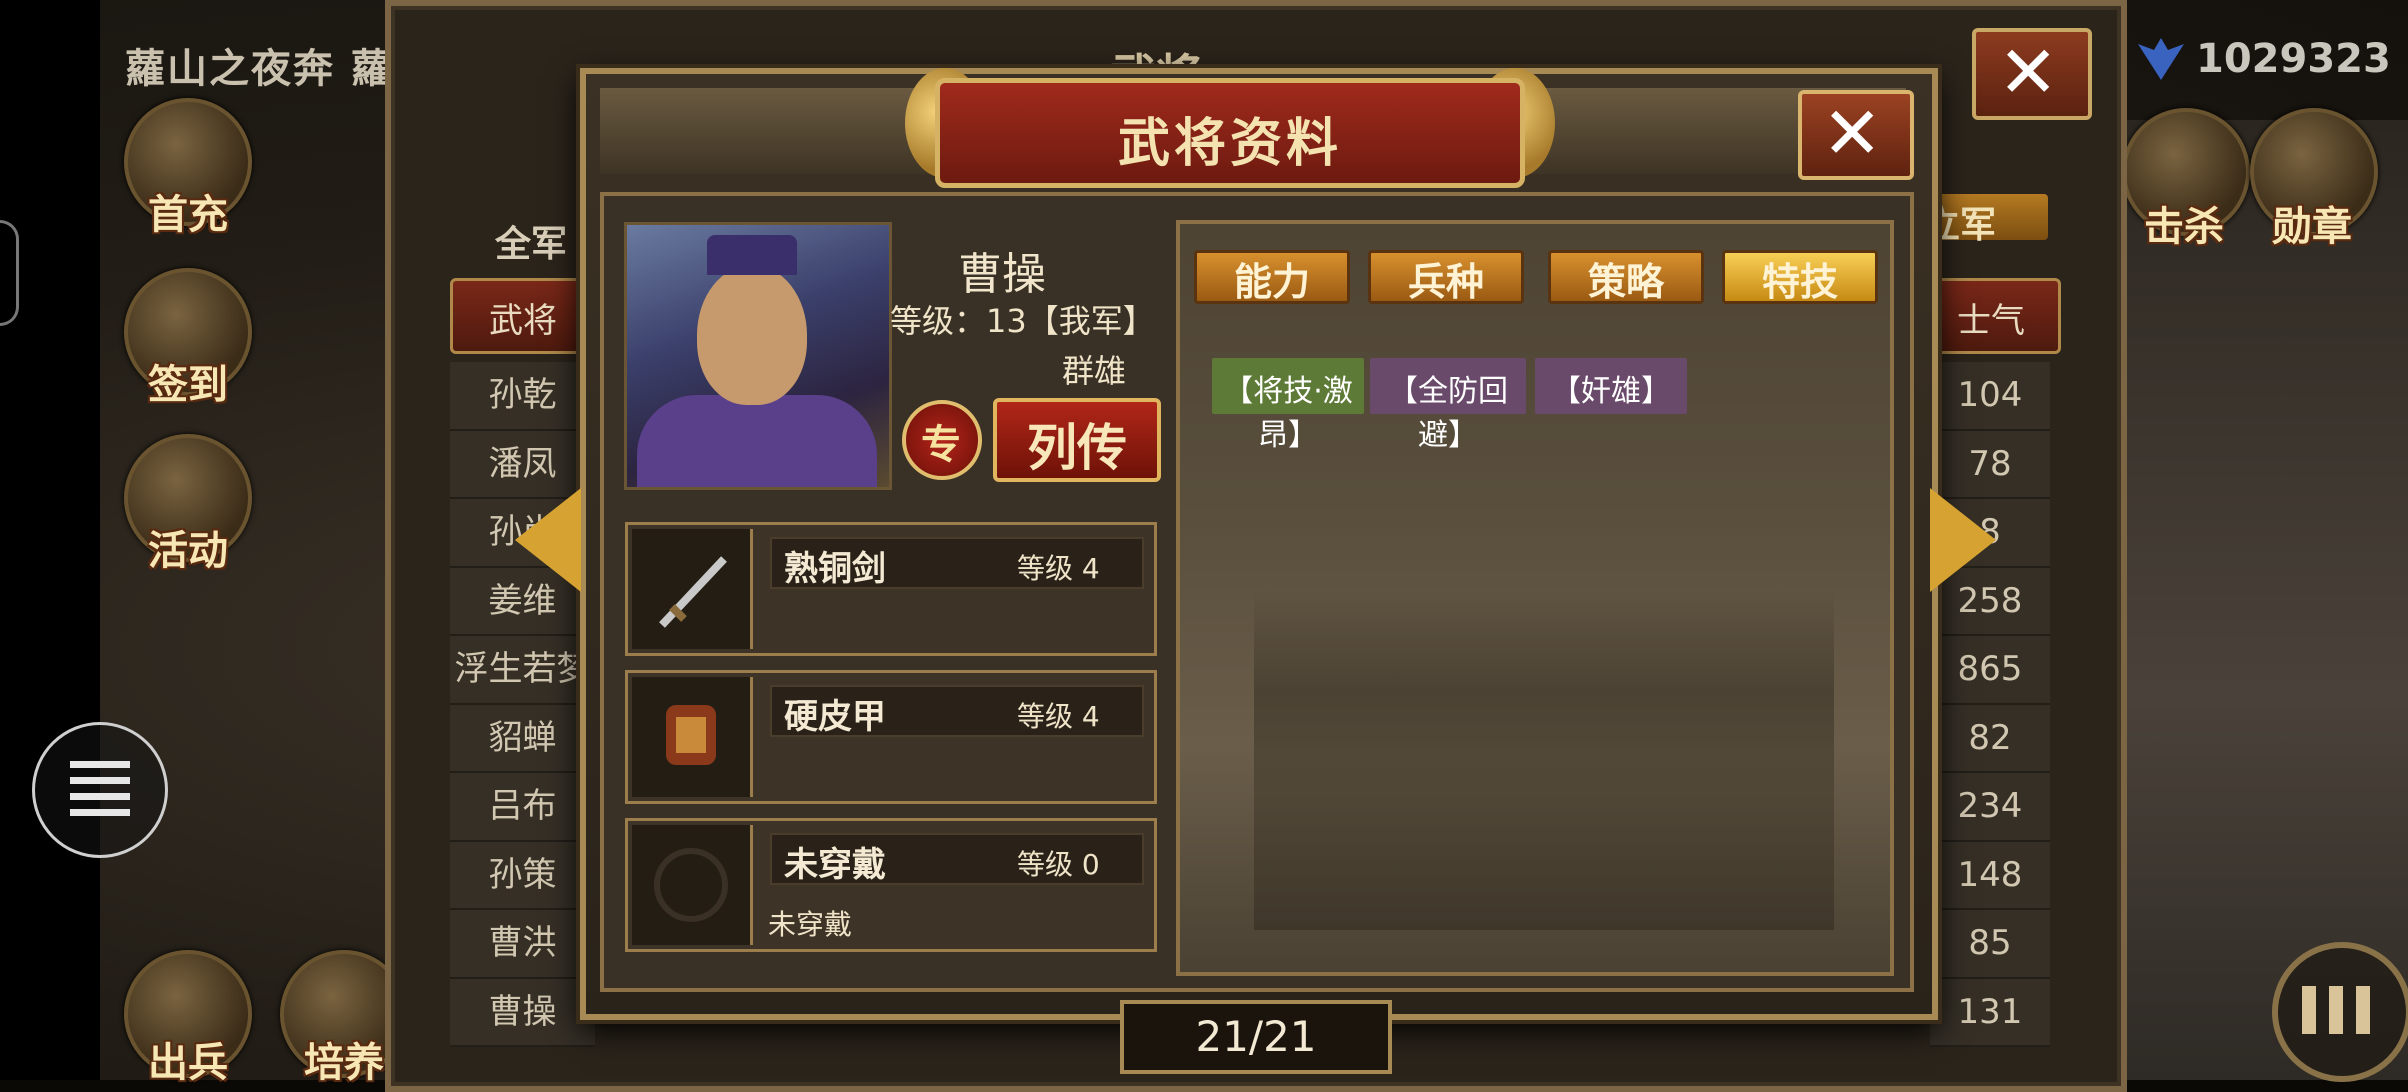 This screenshot has width=2408, height=1092. What do you see at coordinates (752, 335) in the screenshot?
I see `portrait-face` at bounding box center [752, 335].